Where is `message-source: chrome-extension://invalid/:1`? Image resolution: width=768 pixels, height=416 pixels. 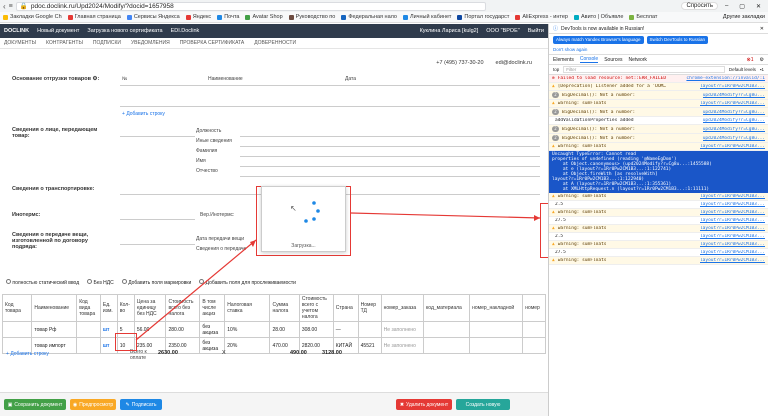 message-source: chrome-extension://invalid/:1 is located at coordinates (725, 78).